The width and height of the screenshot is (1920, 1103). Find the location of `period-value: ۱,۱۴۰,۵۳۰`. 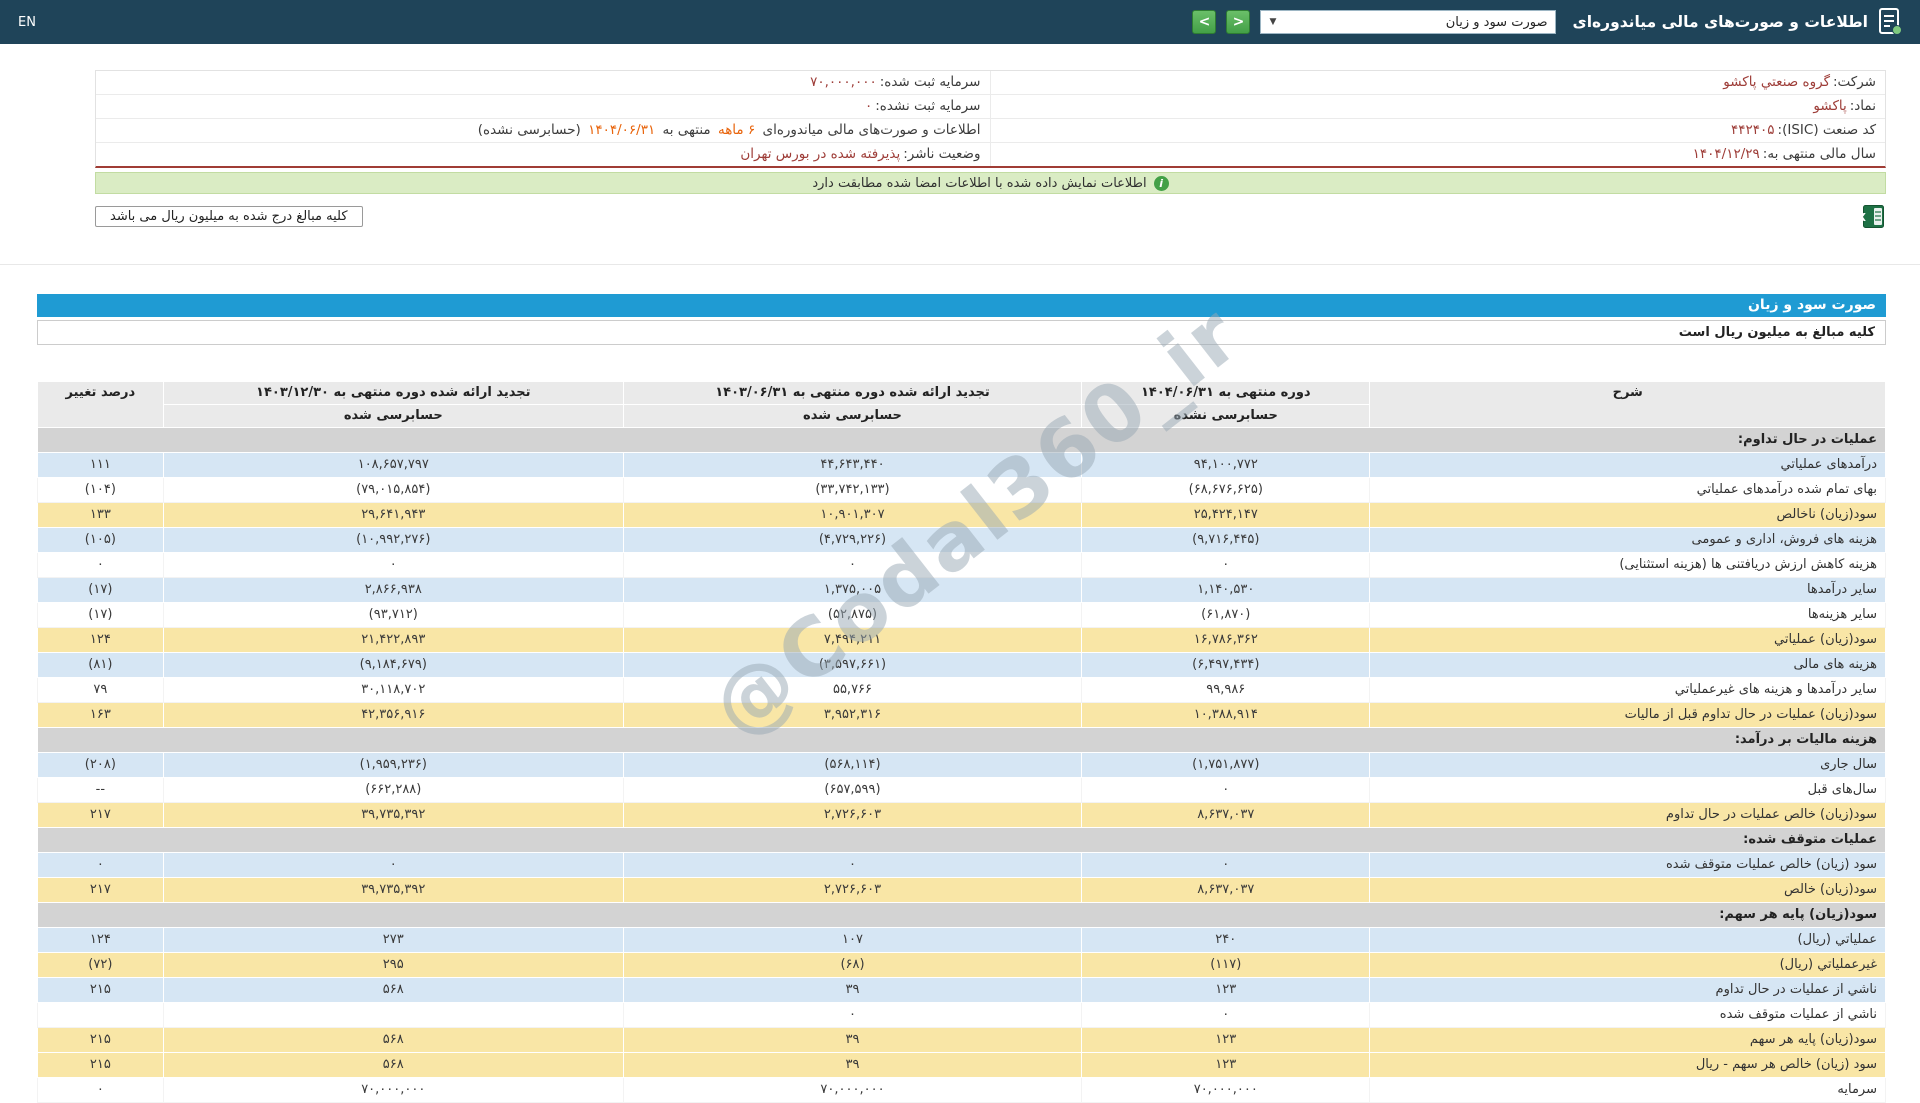

period-value: ۱,۱۴۰,۵۳۰ is located at coordinates (1226, 590).